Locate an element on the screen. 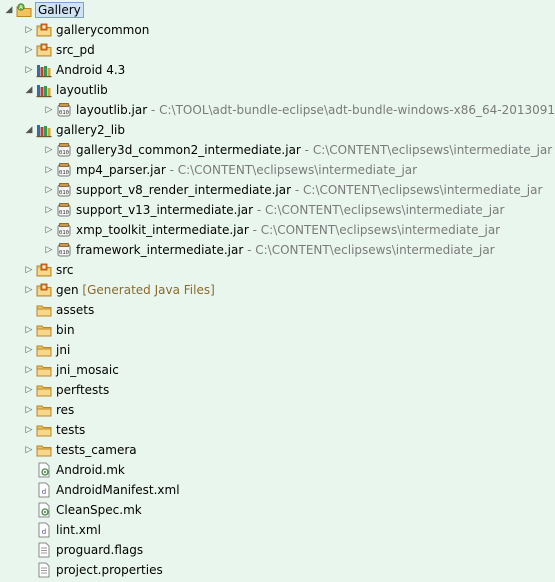 This screenshot has width=555, height=582. project-icon: A is located at coordinates (24, 10).